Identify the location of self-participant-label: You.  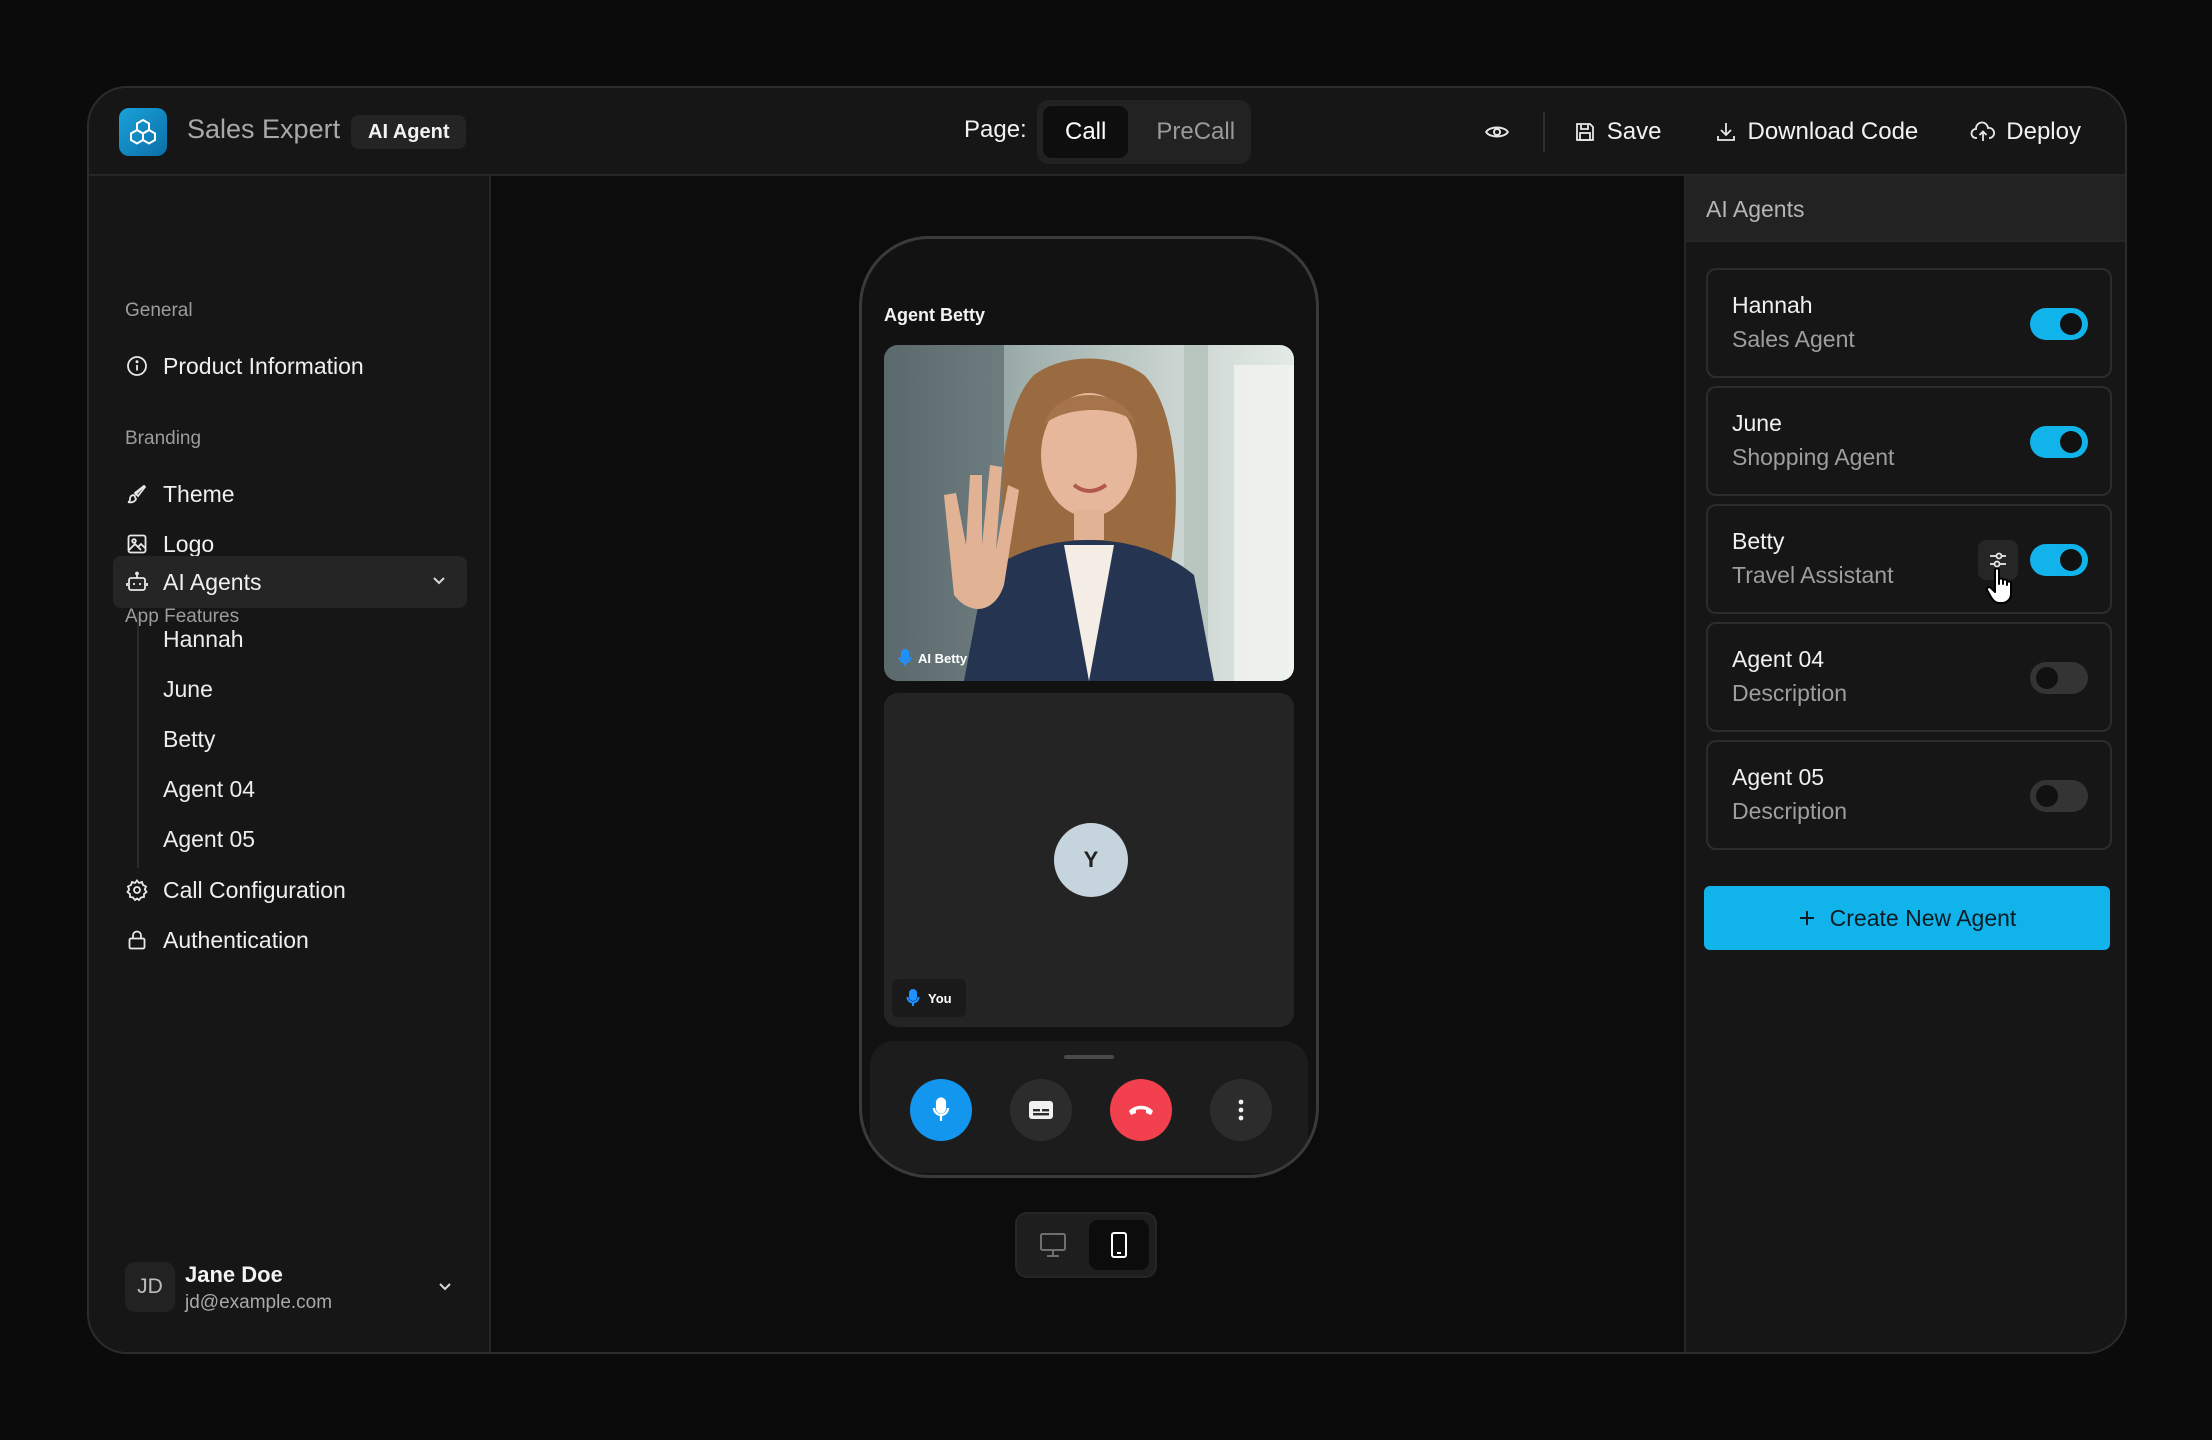
(940, 998).